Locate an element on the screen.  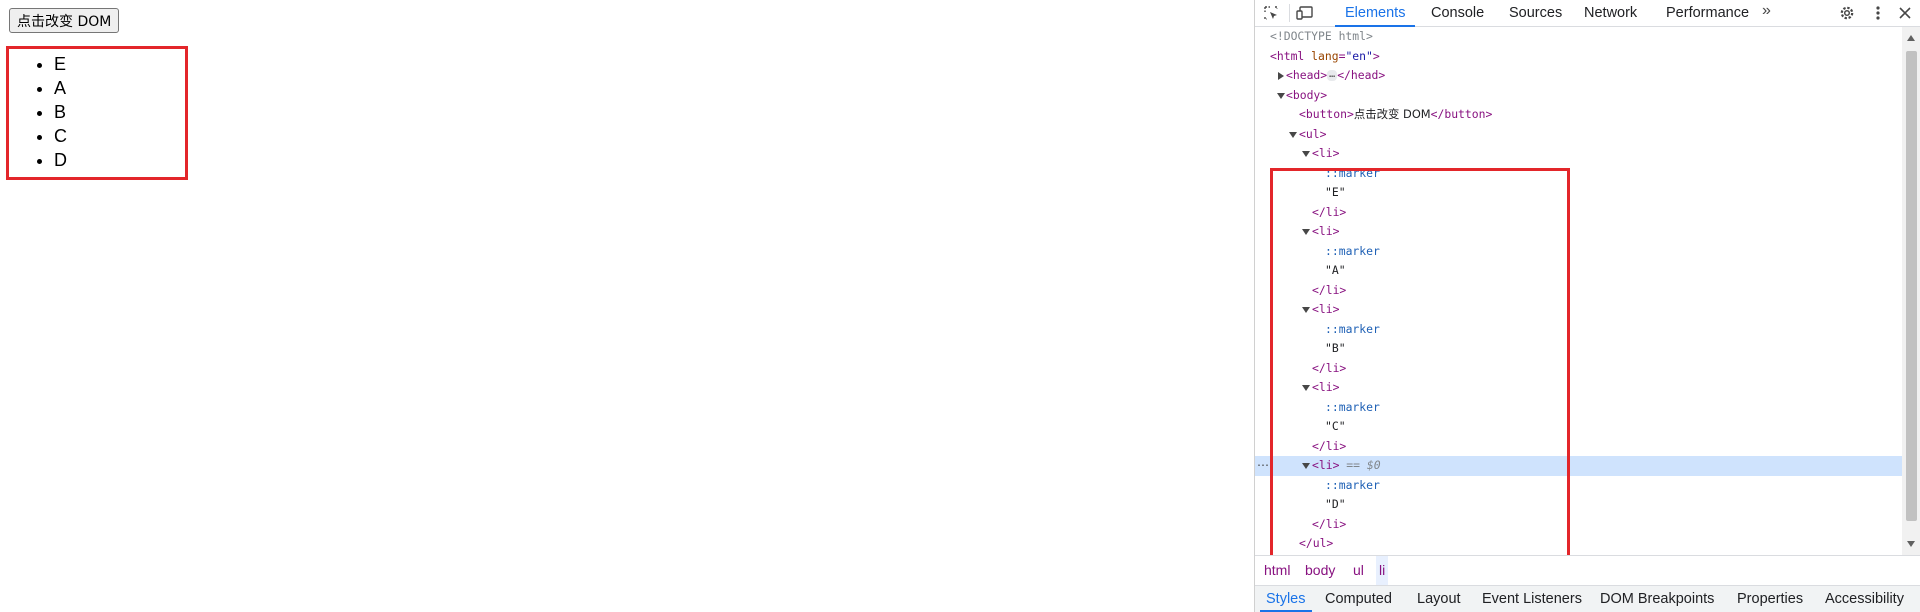
dom-annotation-box is located at coordinates (1420, 361).